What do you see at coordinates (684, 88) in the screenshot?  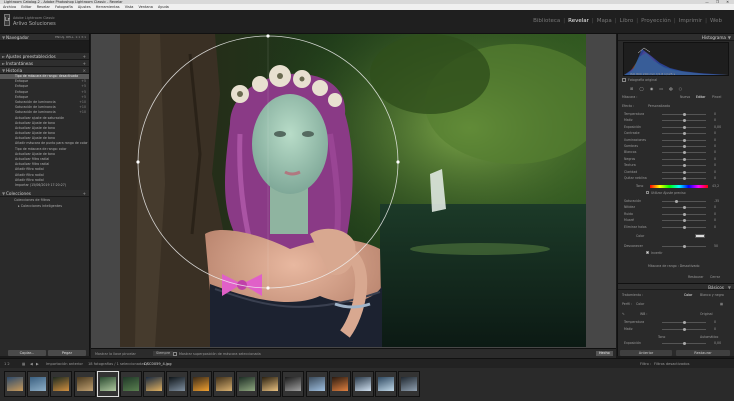 I see `brush-icon: ○` at bounding box center [684, 88].